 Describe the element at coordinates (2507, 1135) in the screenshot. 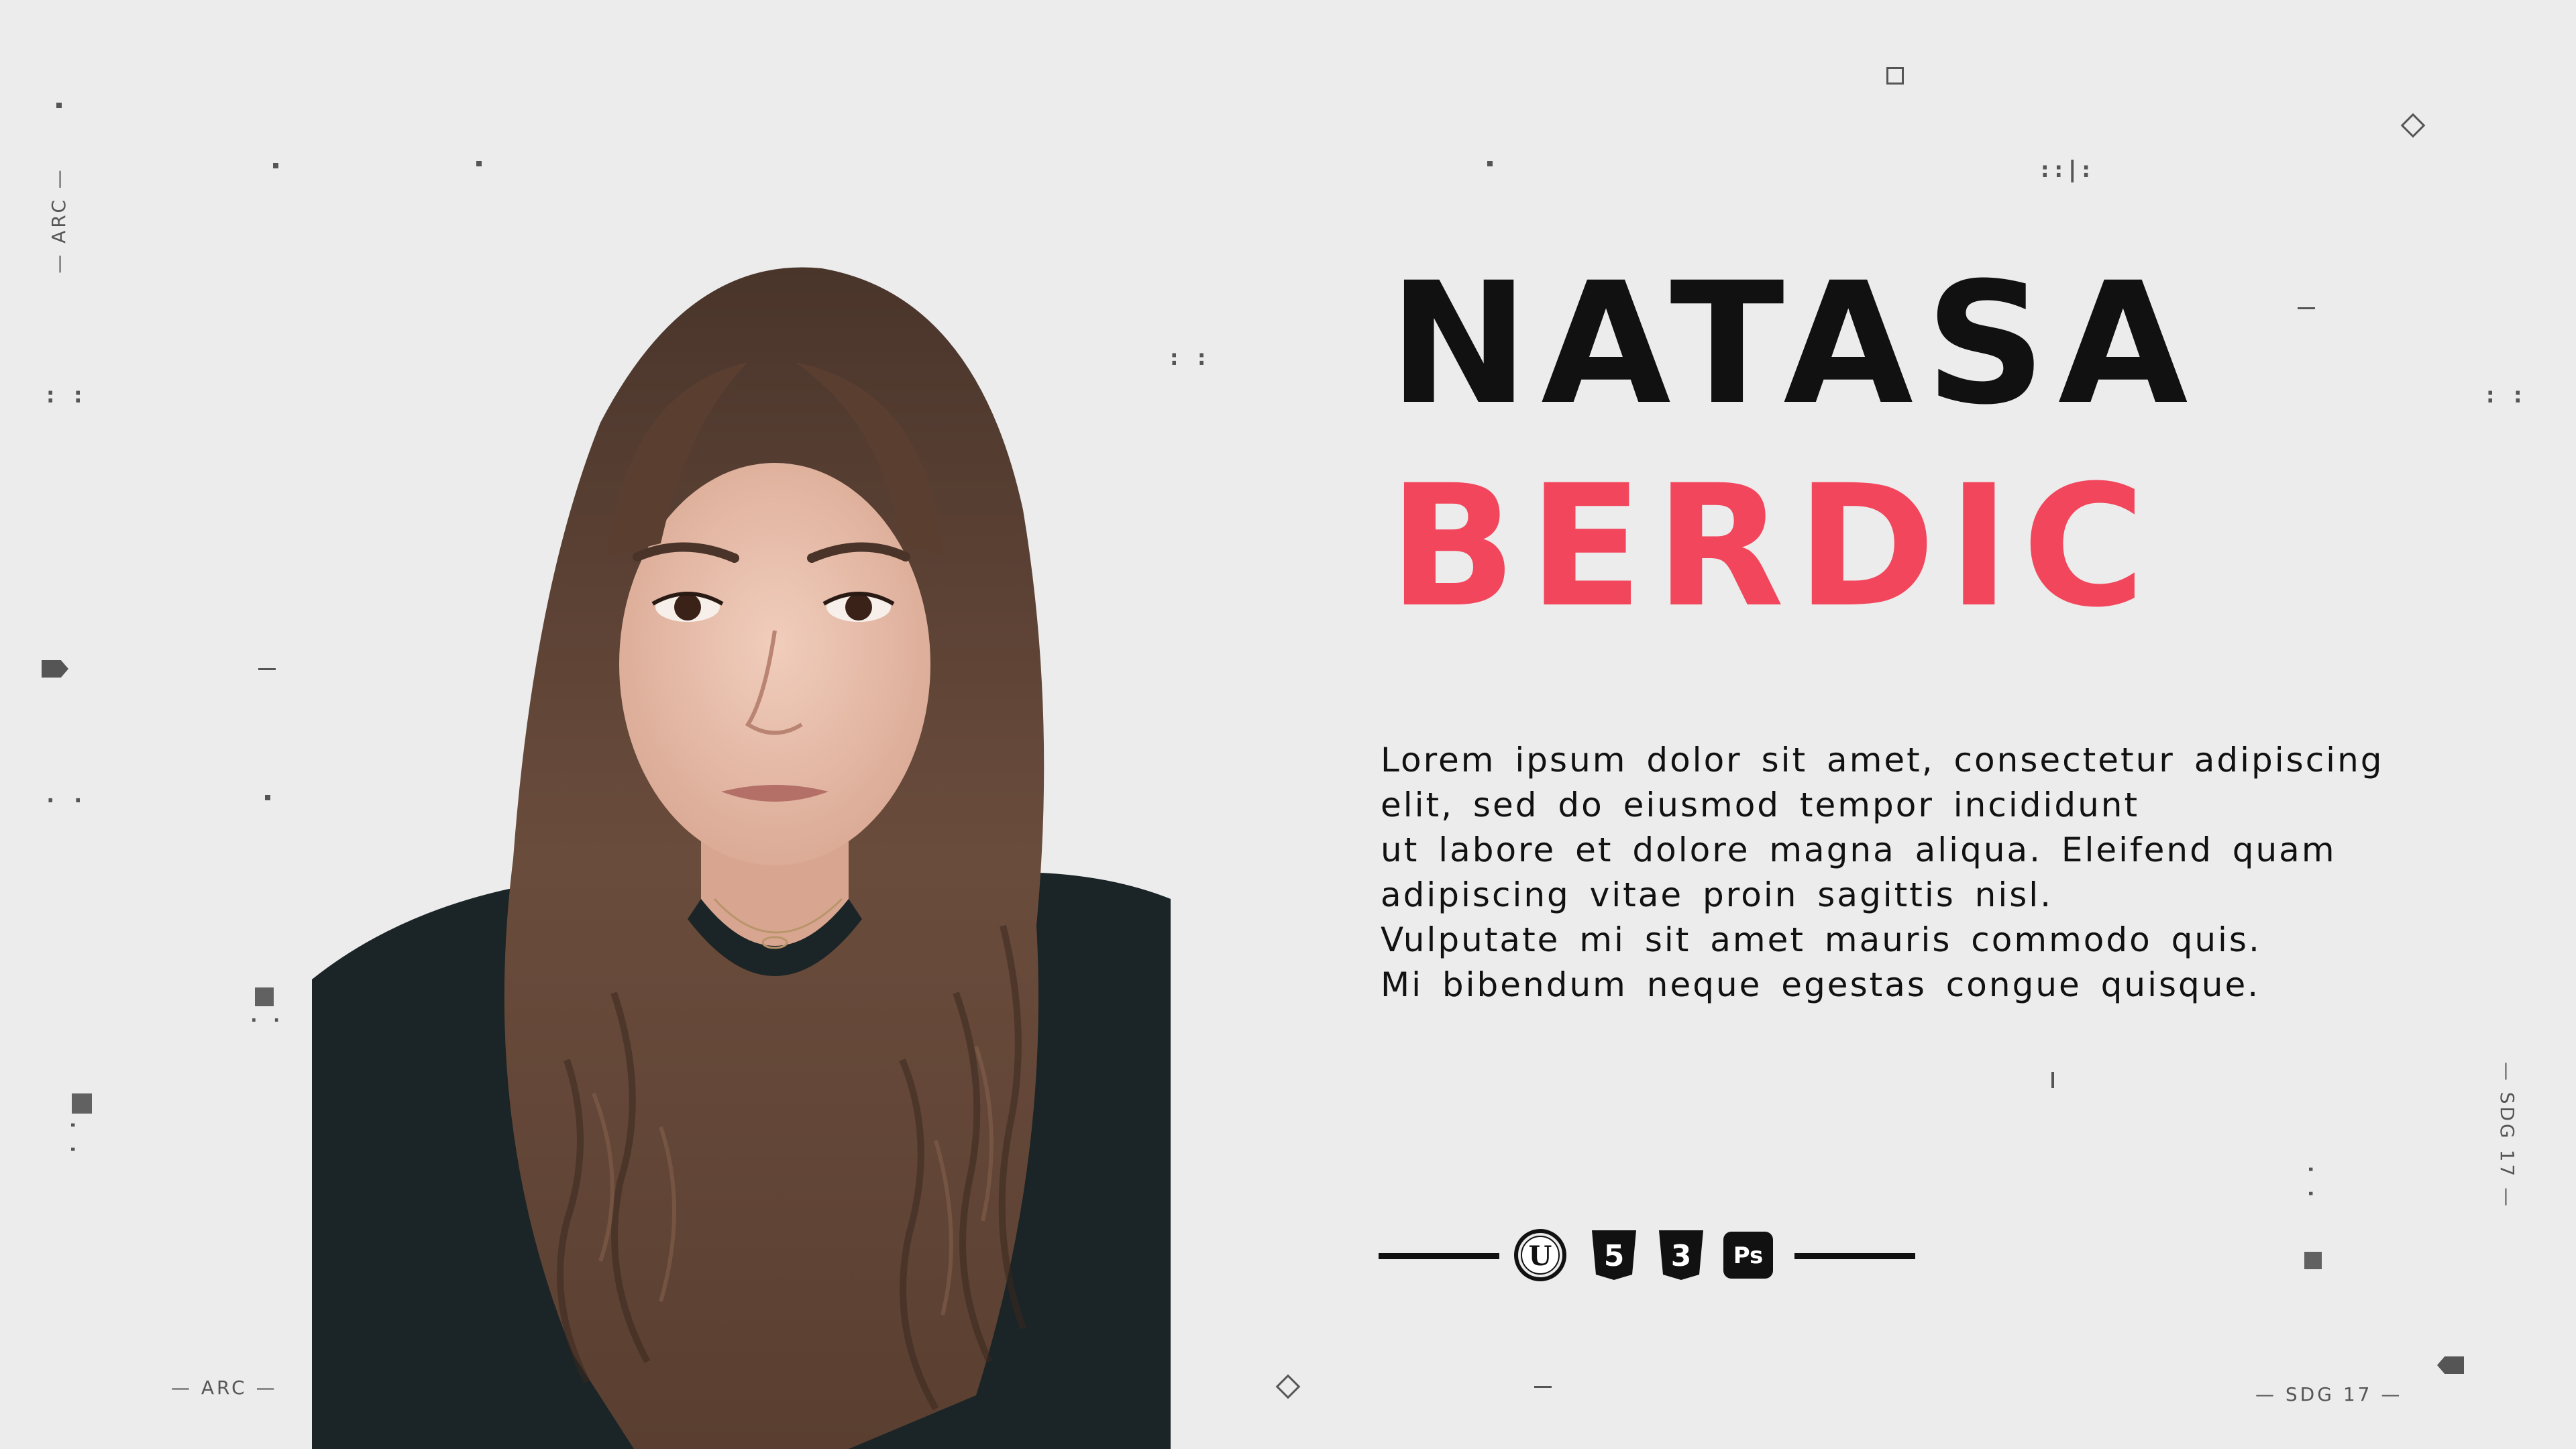

I see `right-vertical-label: — SDG 17 —` at that location.